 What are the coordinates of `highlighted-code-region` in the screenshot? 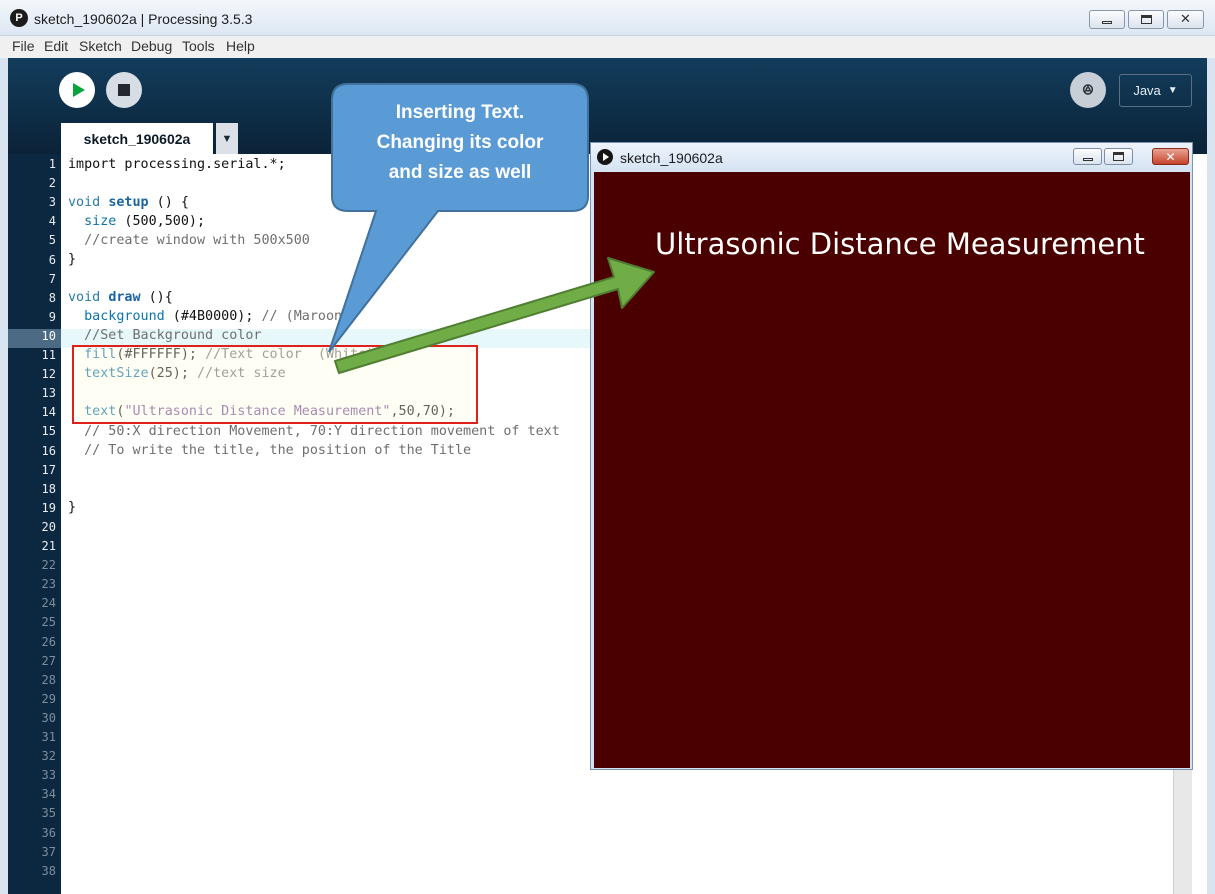 It's located at (275, 384).